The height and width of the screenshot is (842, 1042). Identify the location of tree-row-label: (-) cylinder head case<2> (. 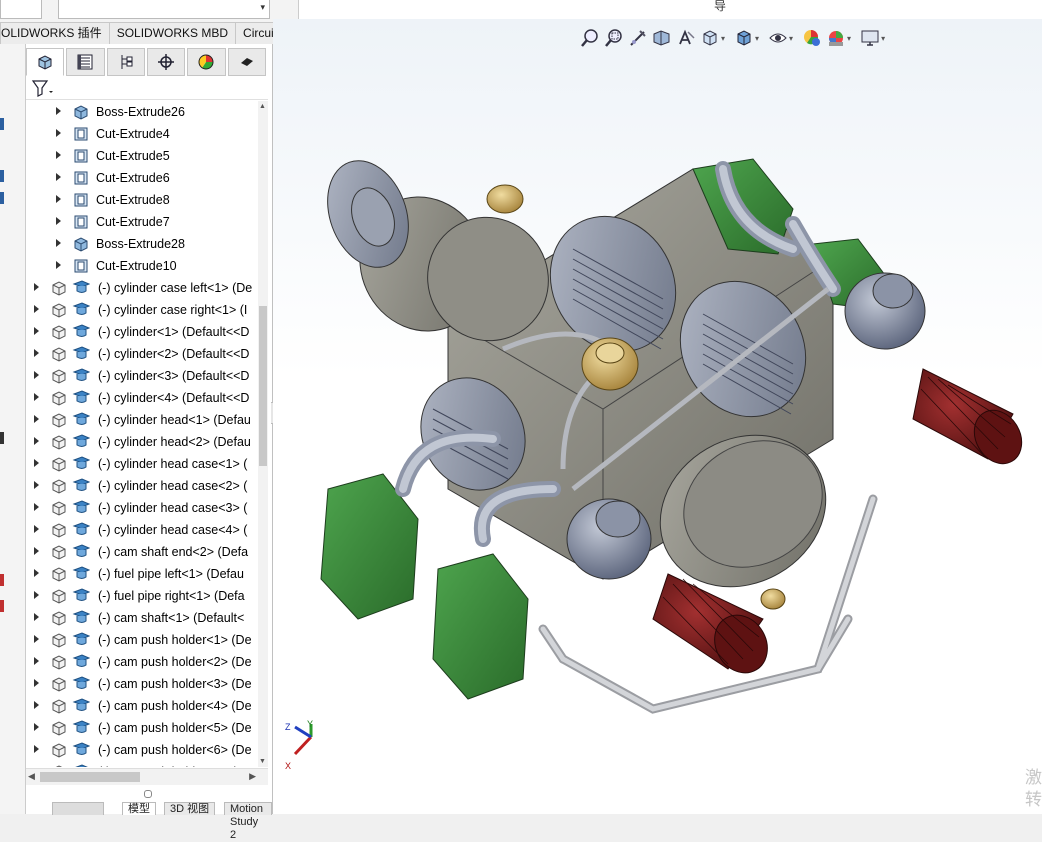
(173, 486).